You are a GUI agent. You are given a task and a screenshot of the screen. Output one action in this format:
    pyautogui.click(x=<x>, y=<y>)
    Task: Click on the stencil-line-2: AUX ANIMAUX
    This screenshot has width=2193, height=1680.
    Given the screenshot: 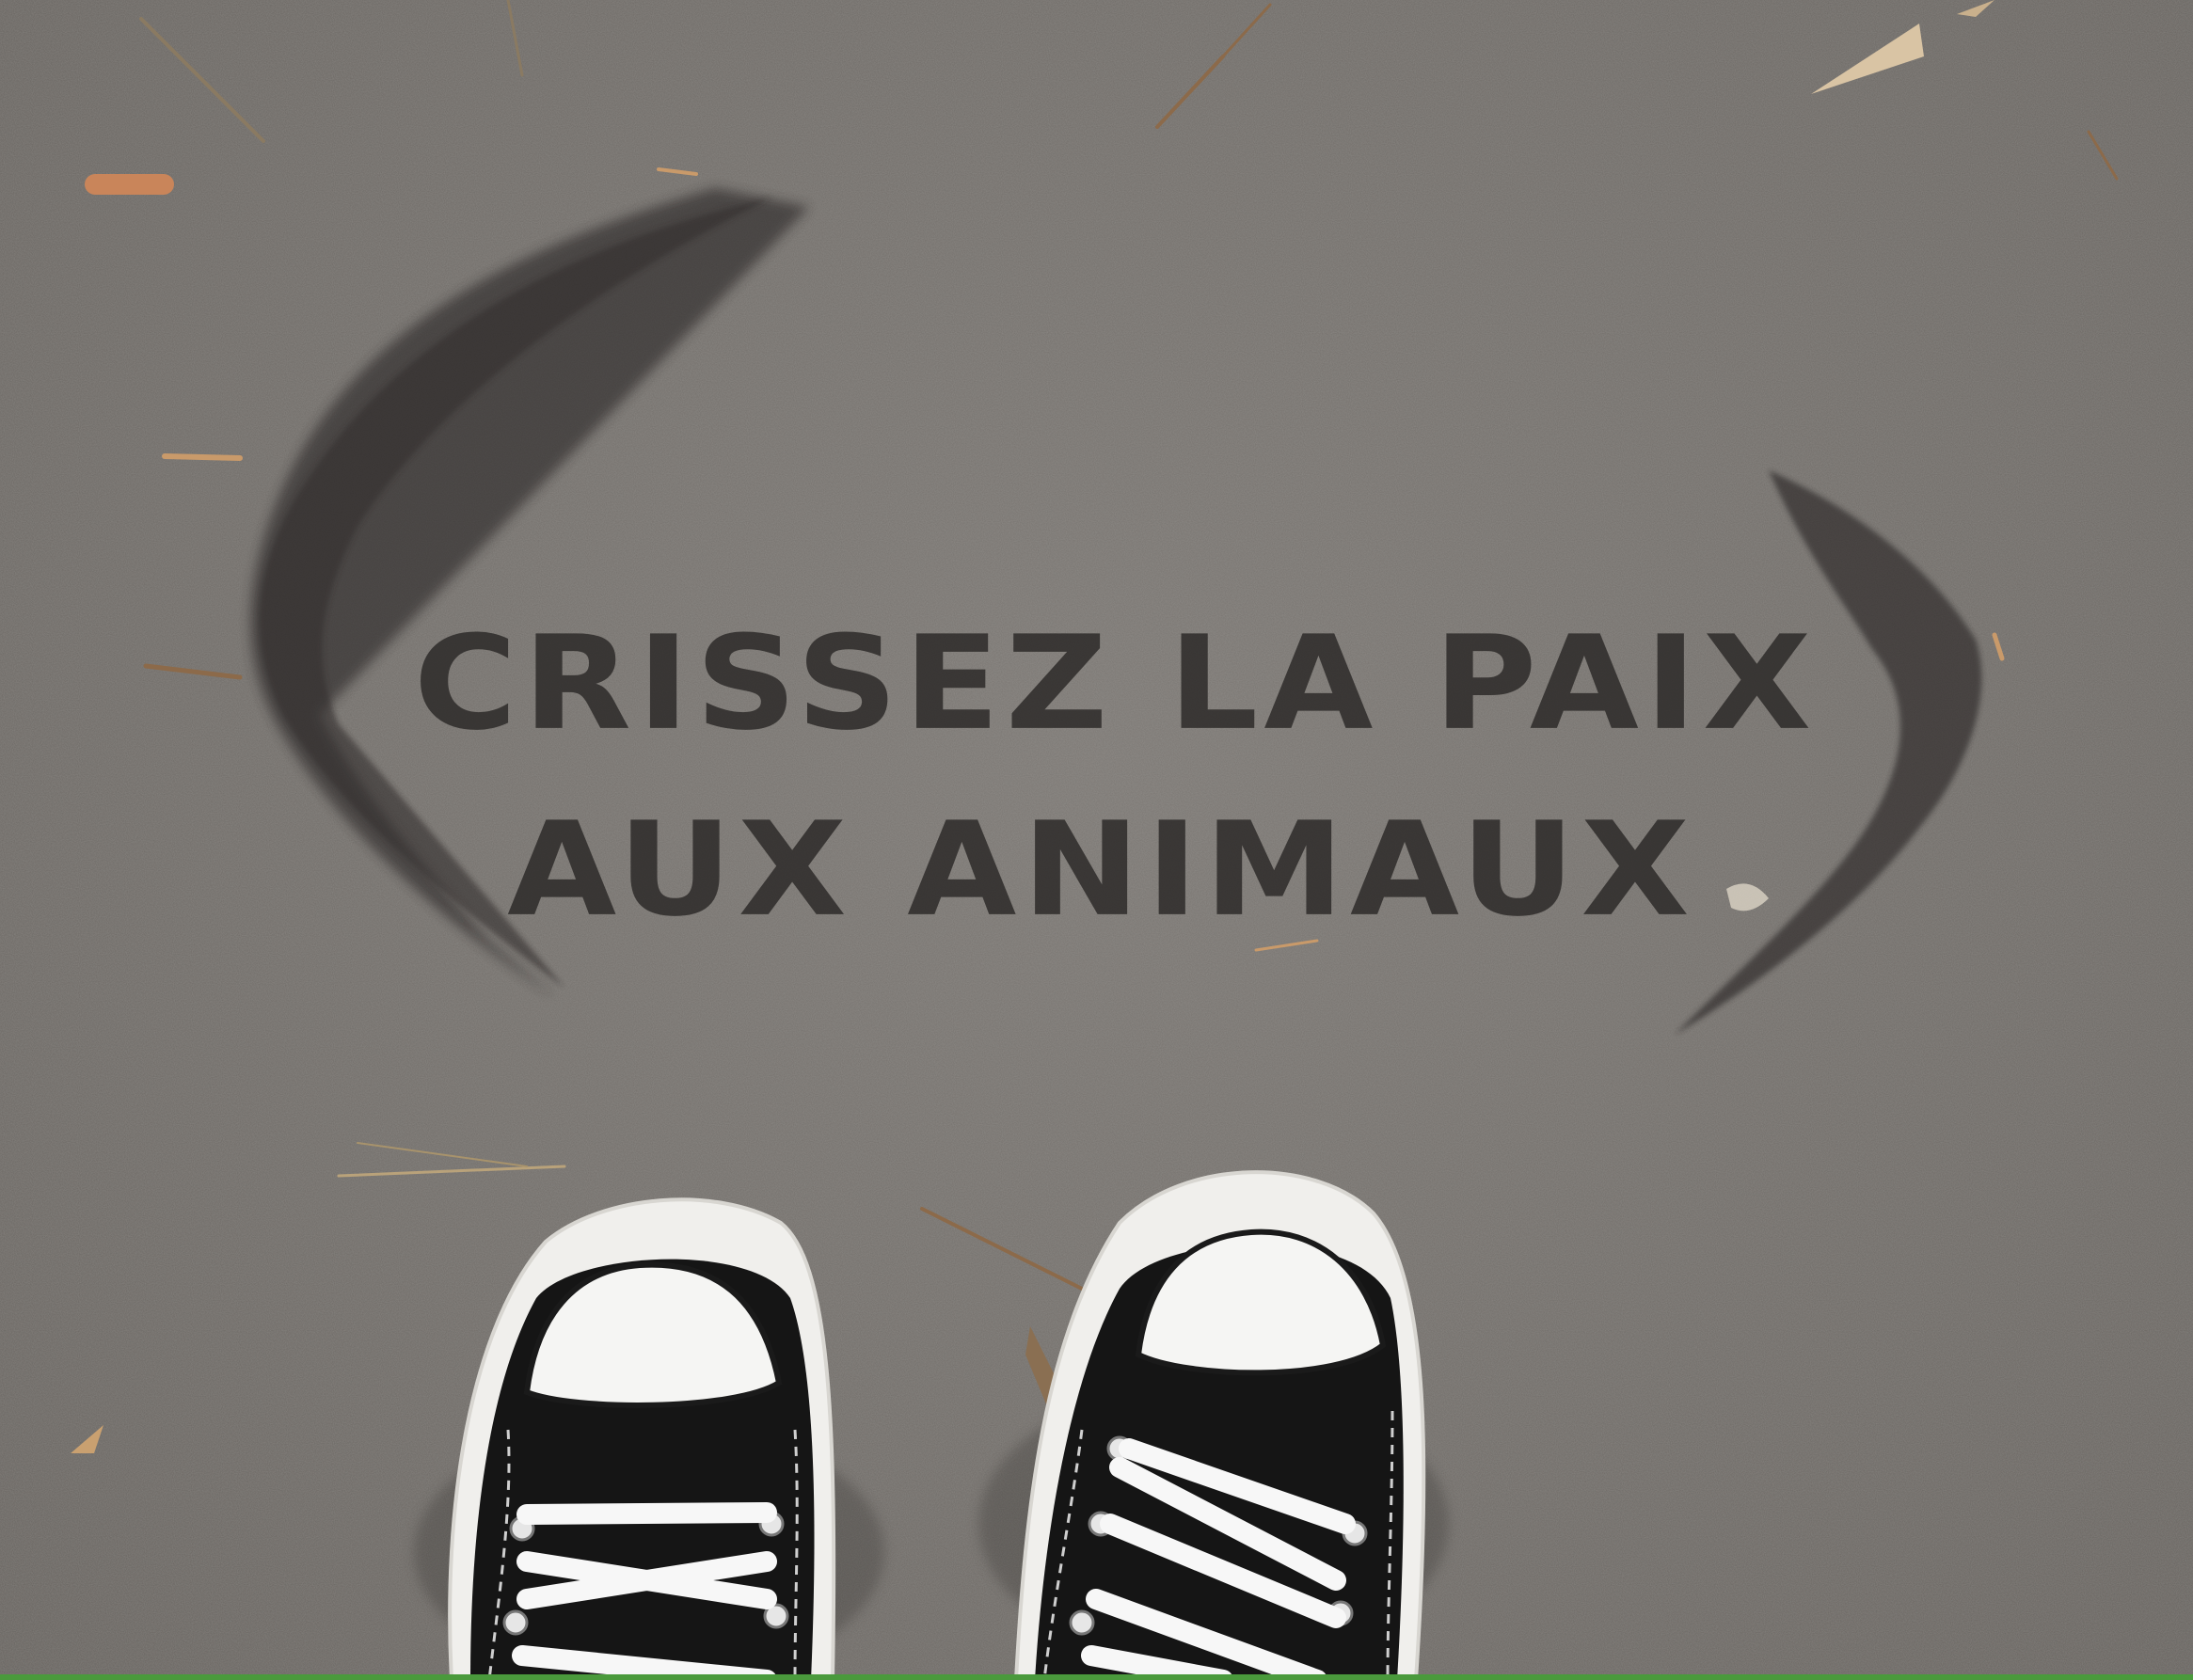 What is the action you would take?
    pyautogui.click(x=1101, y=870)
    